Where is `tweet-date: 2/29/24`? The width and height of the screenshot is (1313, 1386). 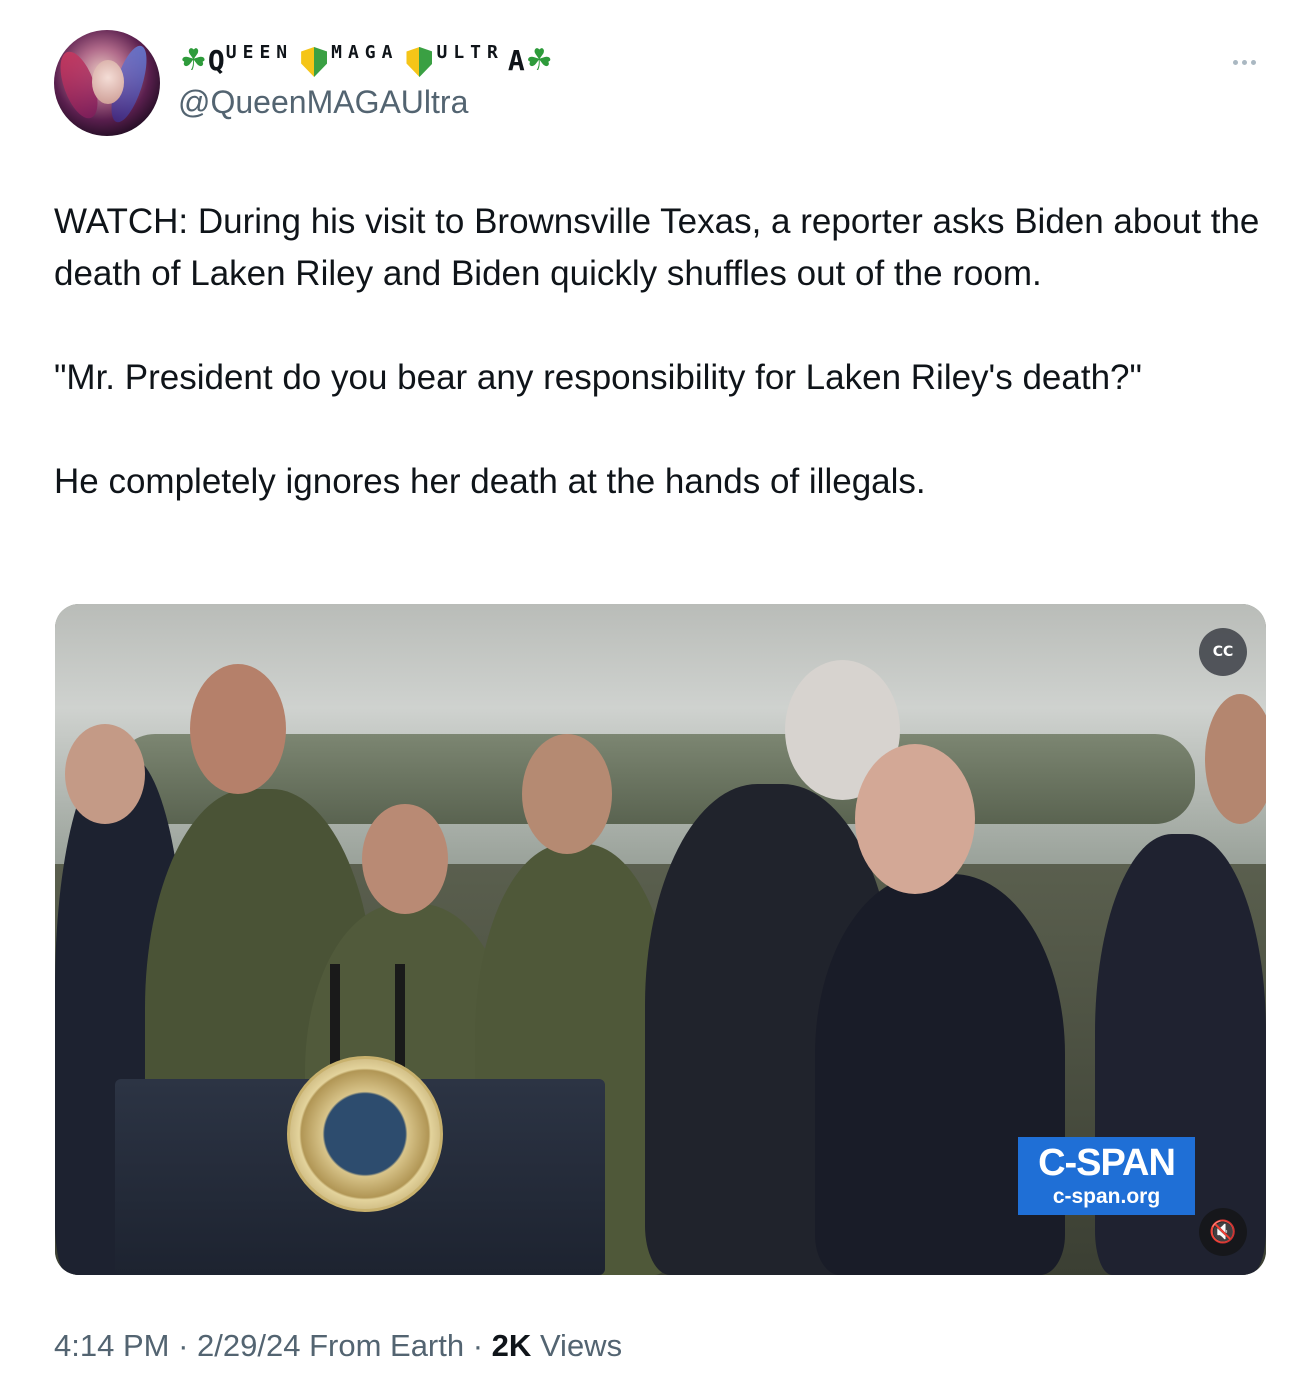 tweet-date: 2/29/24 is located at coordinates (248, 1345).